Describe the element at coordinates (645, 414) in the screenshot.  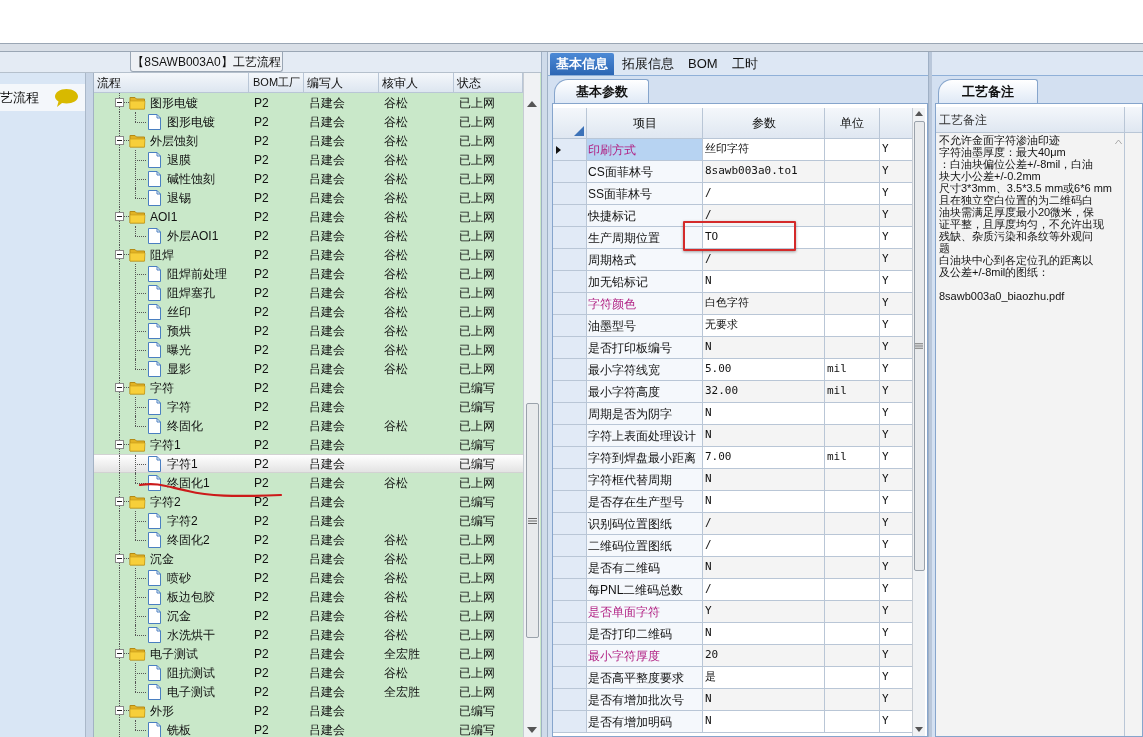
I see `table-cell: 周期是否为阴字` at that location.